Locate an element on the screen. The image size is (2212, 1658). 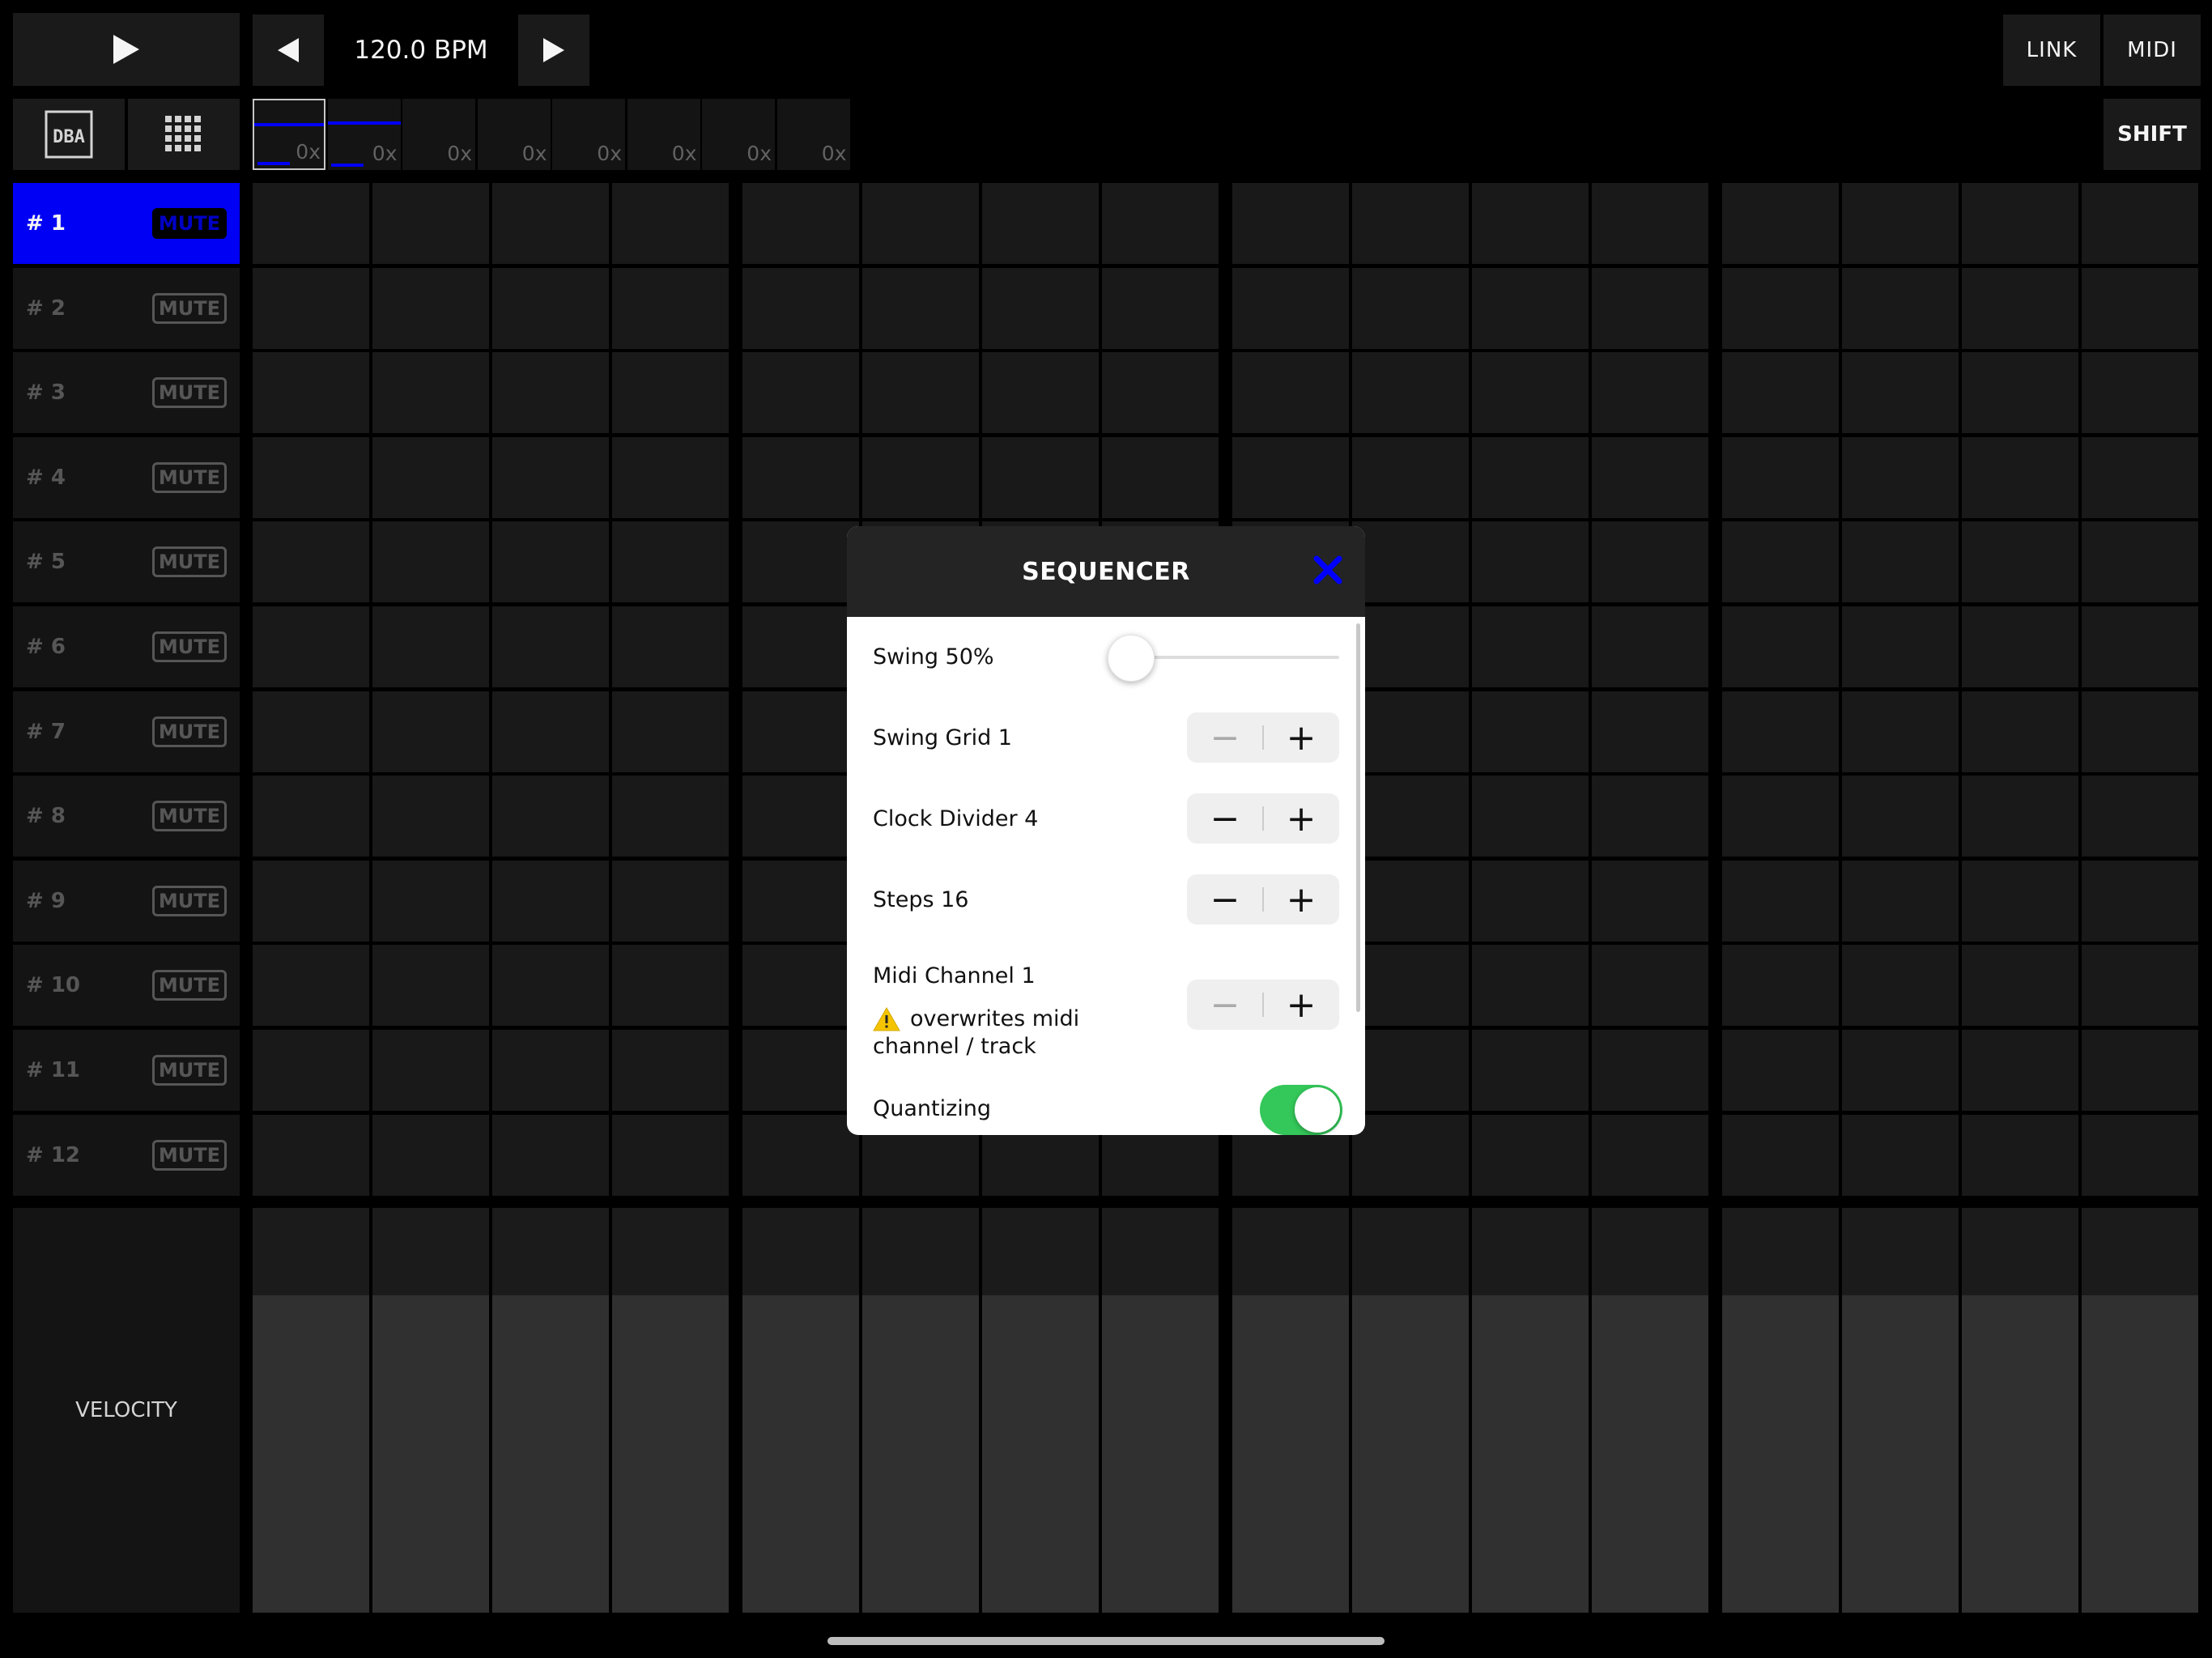
dialog-scrollbar is located at coordinates (1358, 817).